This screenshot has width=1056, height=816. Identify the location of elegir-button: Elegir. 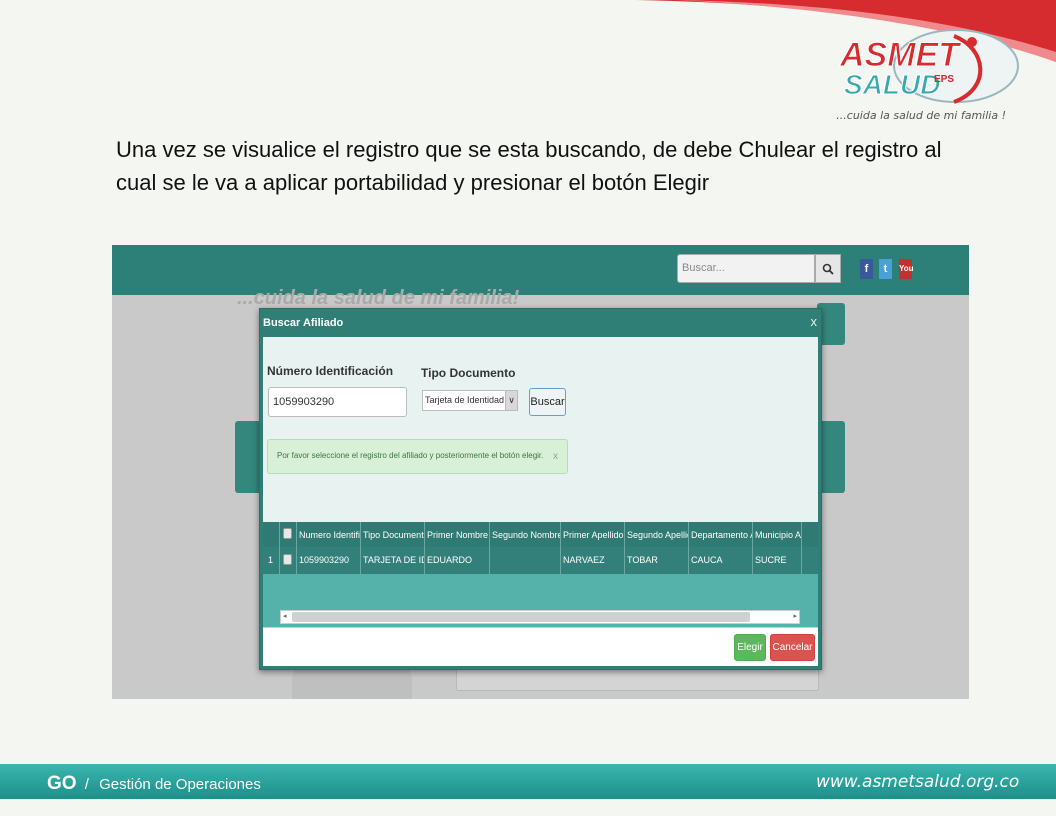
(750, 647).